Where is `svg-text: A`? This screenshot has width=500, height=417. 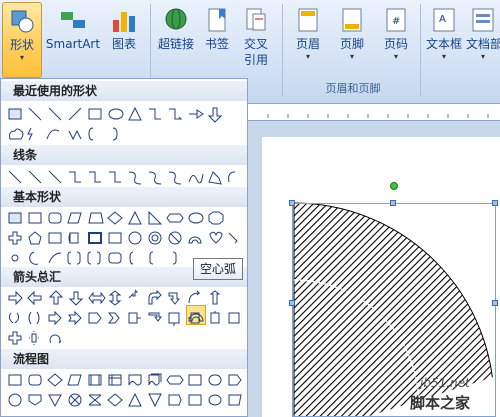
svg-text: A is located at coordinates (442, 19).